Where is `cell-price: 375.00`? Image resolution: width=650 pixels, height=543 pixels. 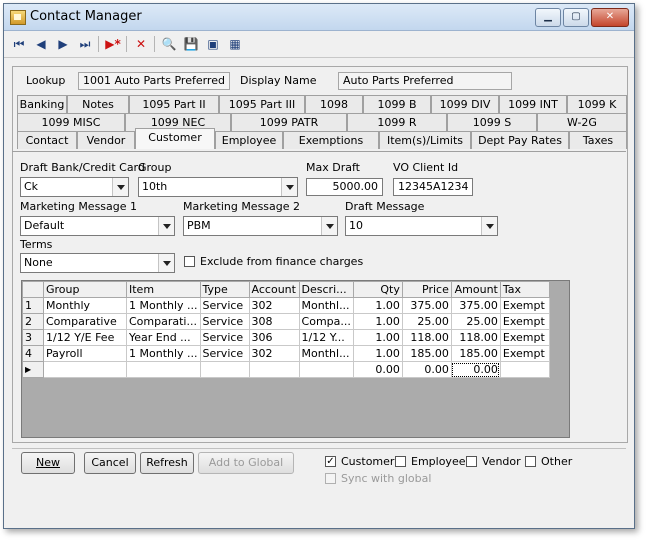
cell-price: 375.00 is located at coordinates (426, 305).